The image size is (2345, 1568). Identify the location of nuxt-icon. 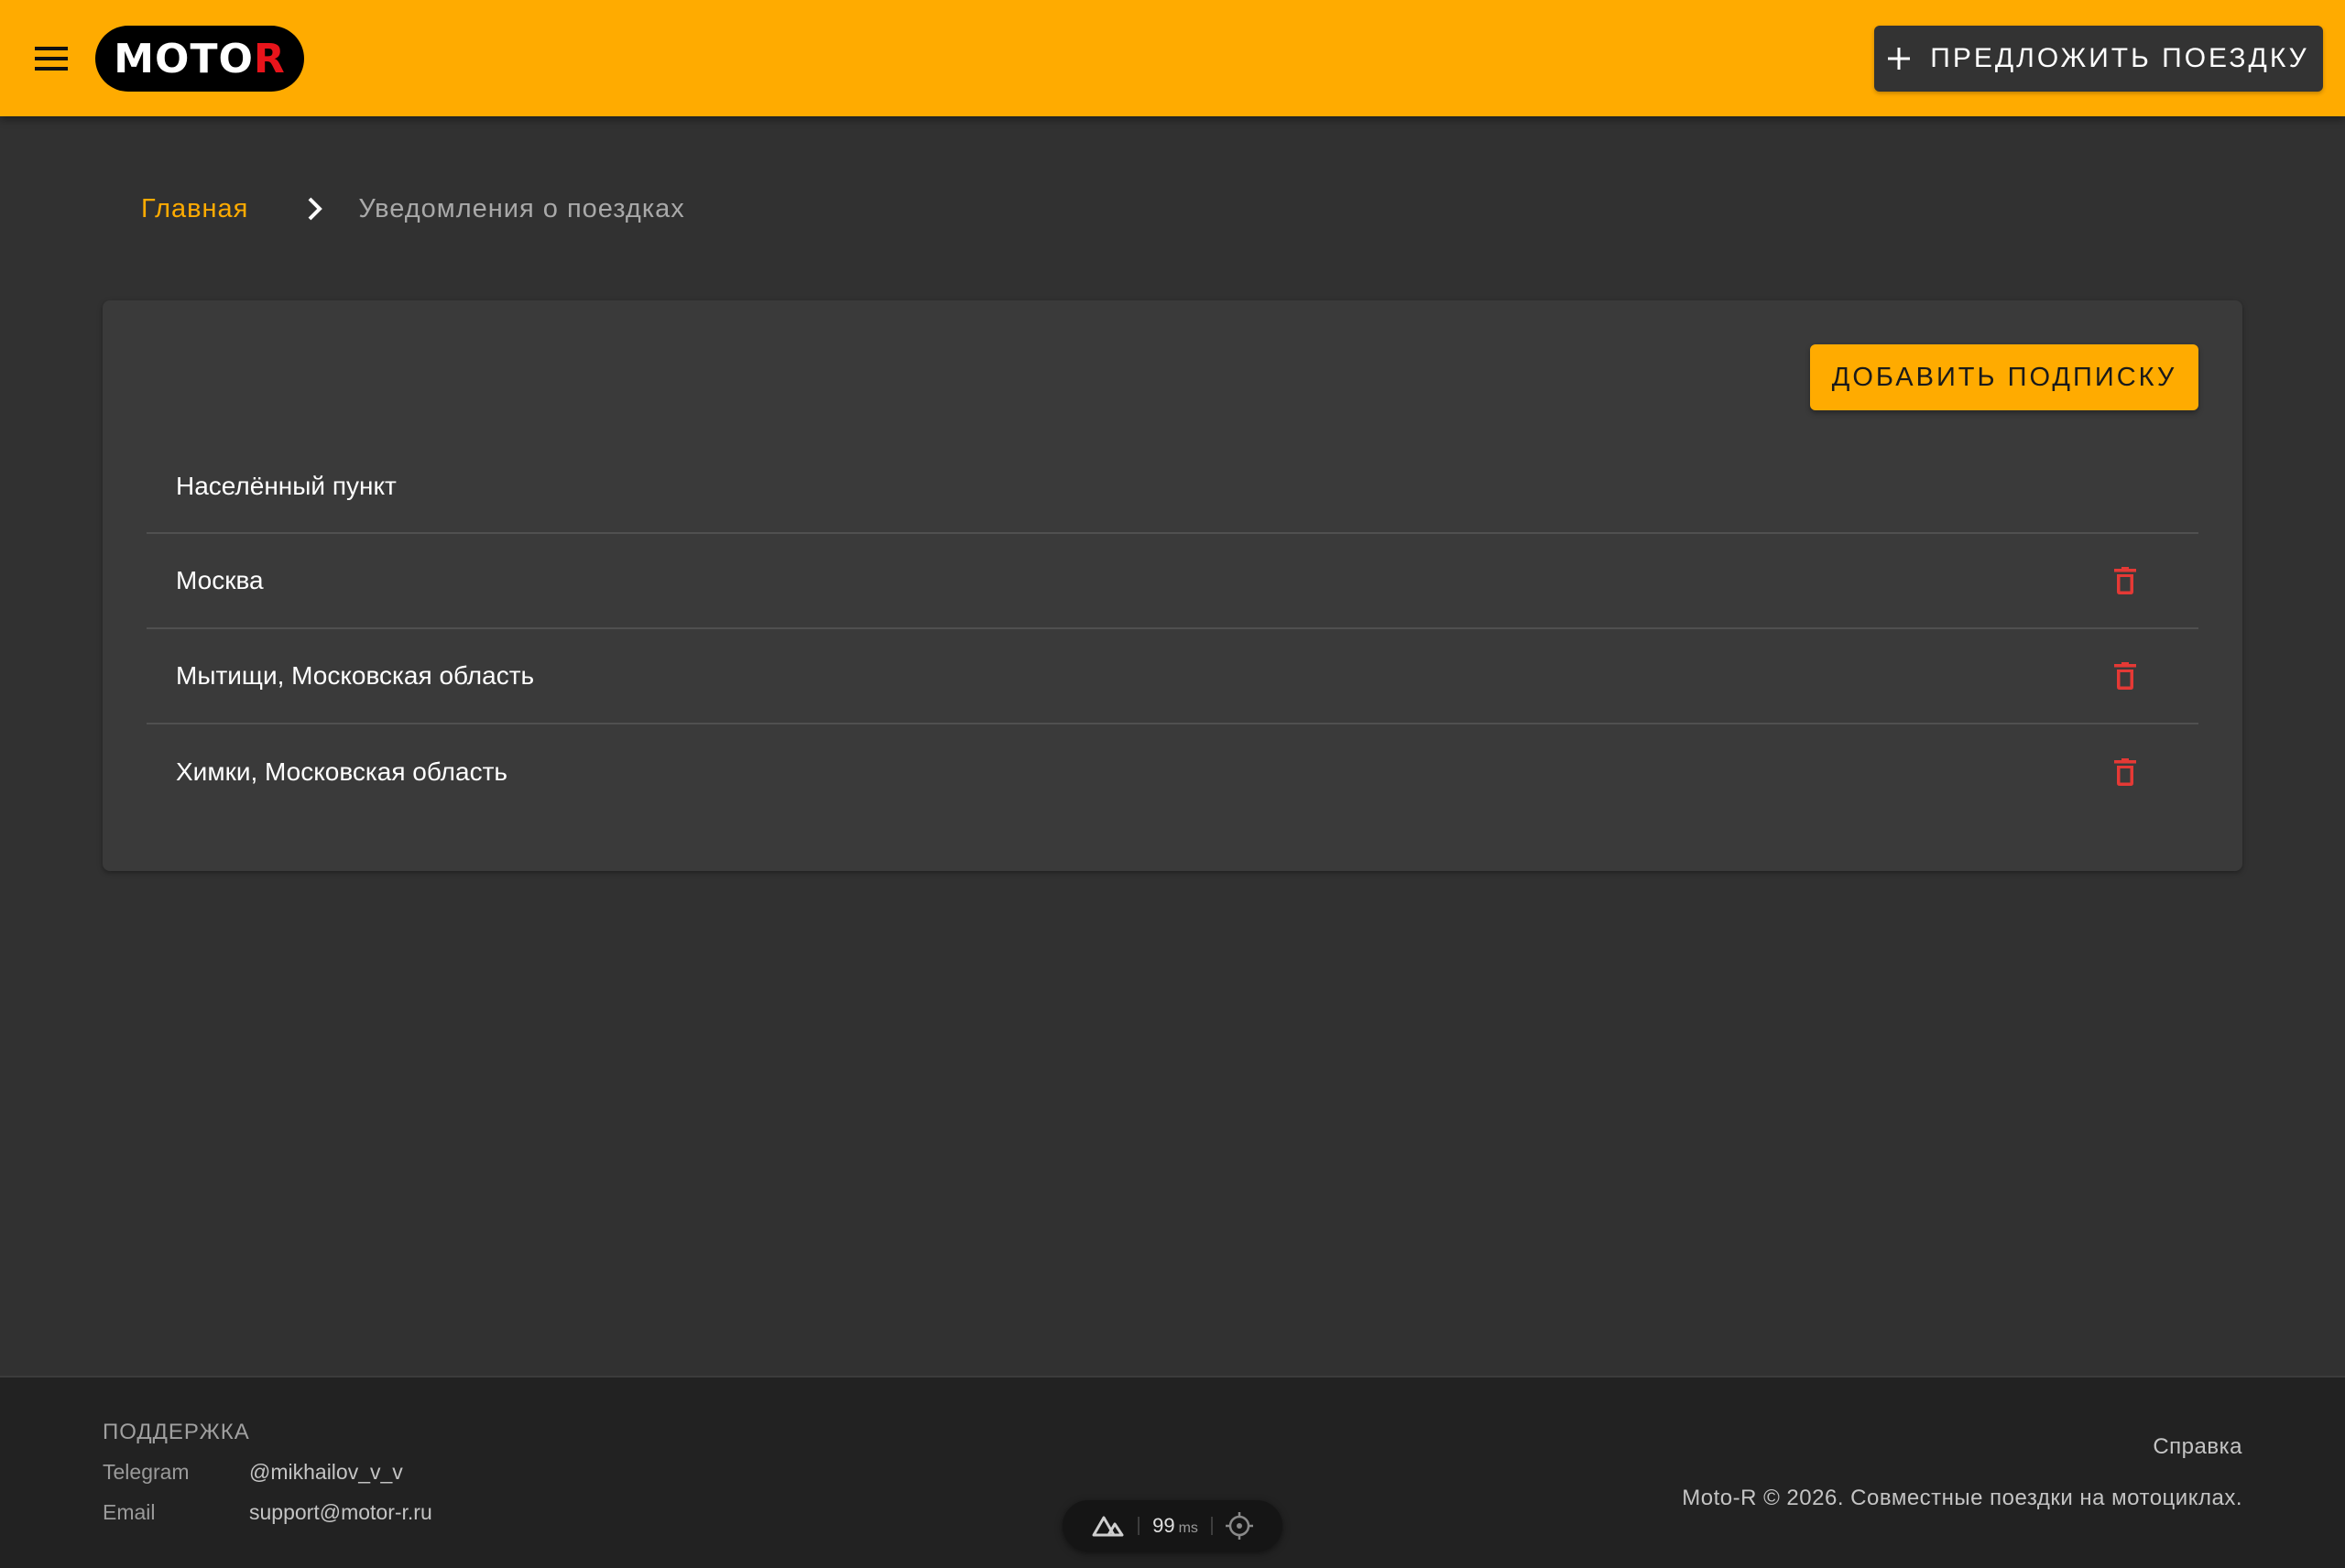
(1108, 1526).